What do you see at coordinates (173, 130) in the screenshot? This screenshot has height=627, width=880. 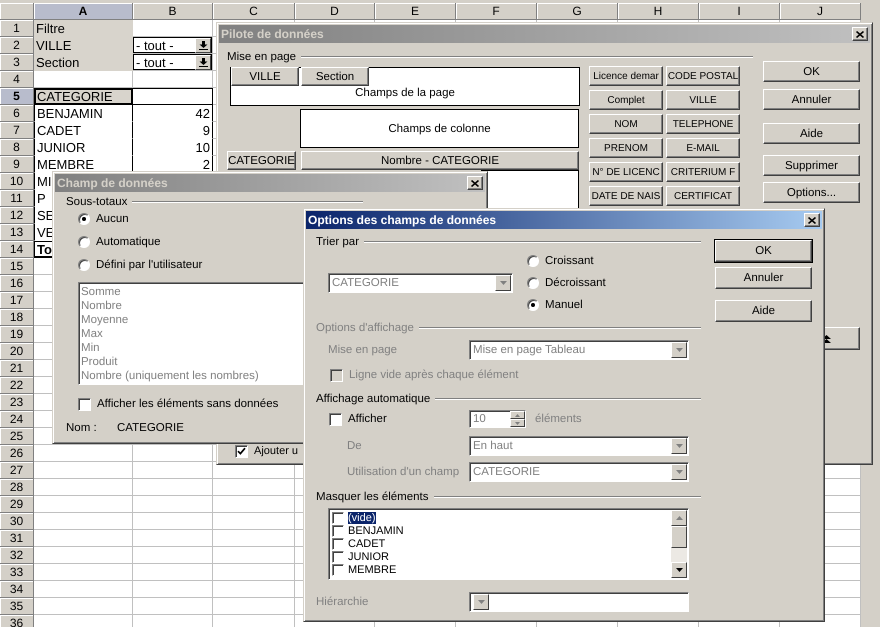 I see `table-cell: 9` at bounding box center [173, 130].